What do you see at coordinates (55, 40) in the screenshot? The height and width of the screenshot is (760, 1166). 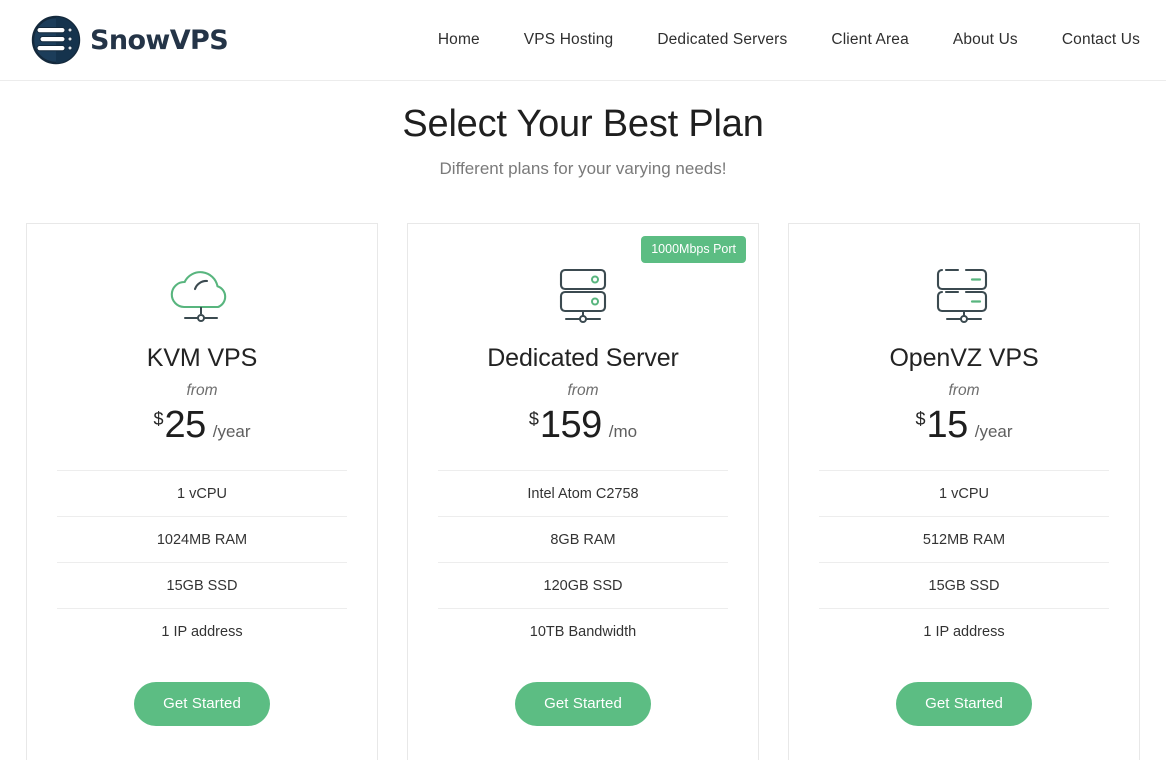 I see `snowvps-server-circle-logo-icon` at bounding box center [55, 40].